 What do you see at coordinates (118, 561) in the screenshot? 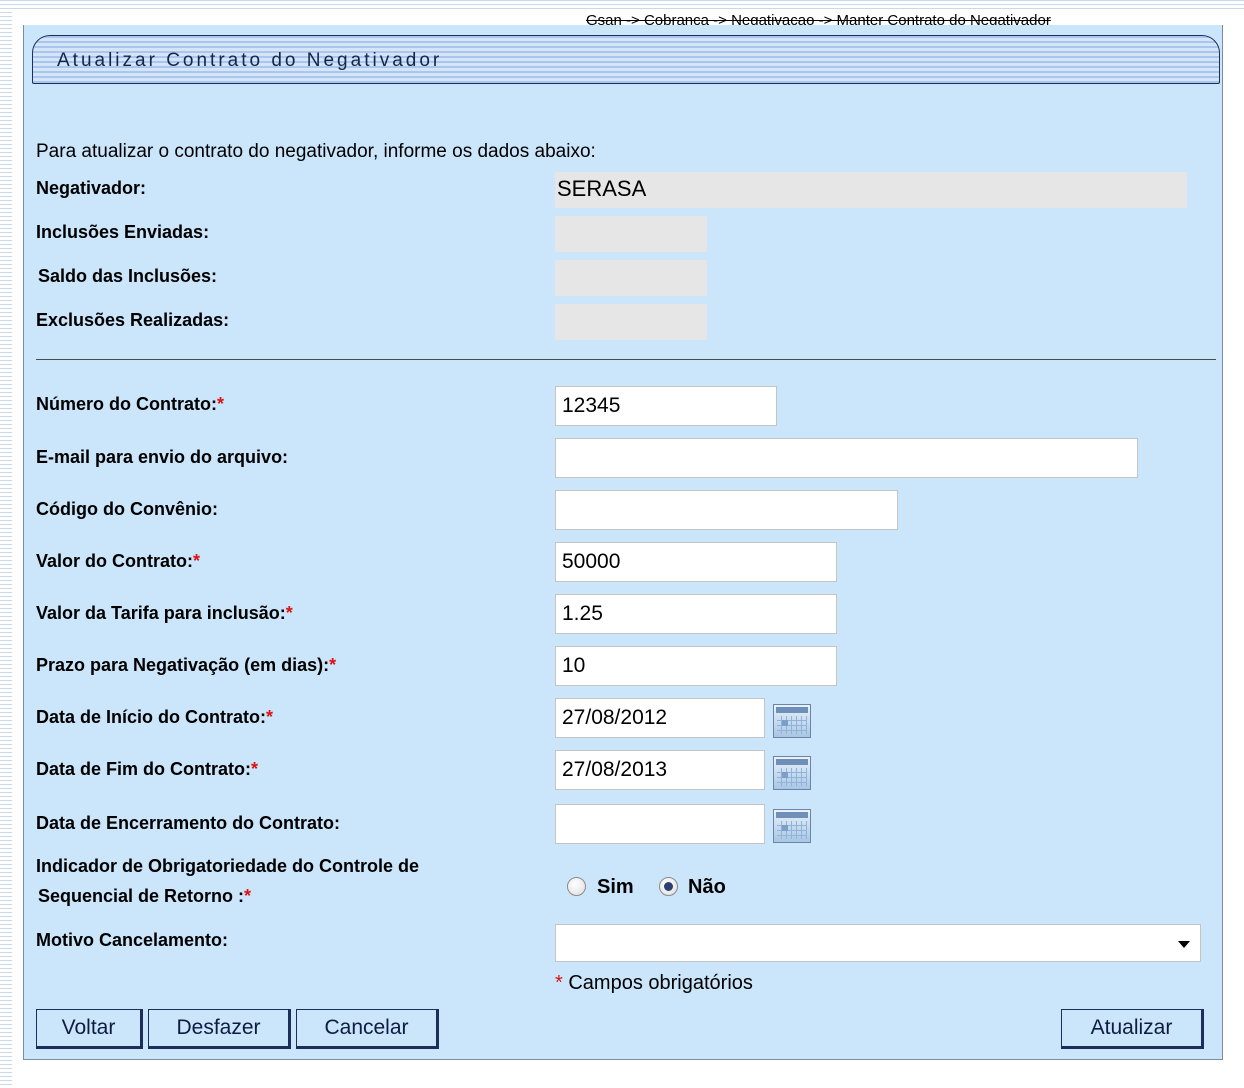
I see `valor-contrato-label: Valor do Contrato:*` at bounding box center [118, 561].